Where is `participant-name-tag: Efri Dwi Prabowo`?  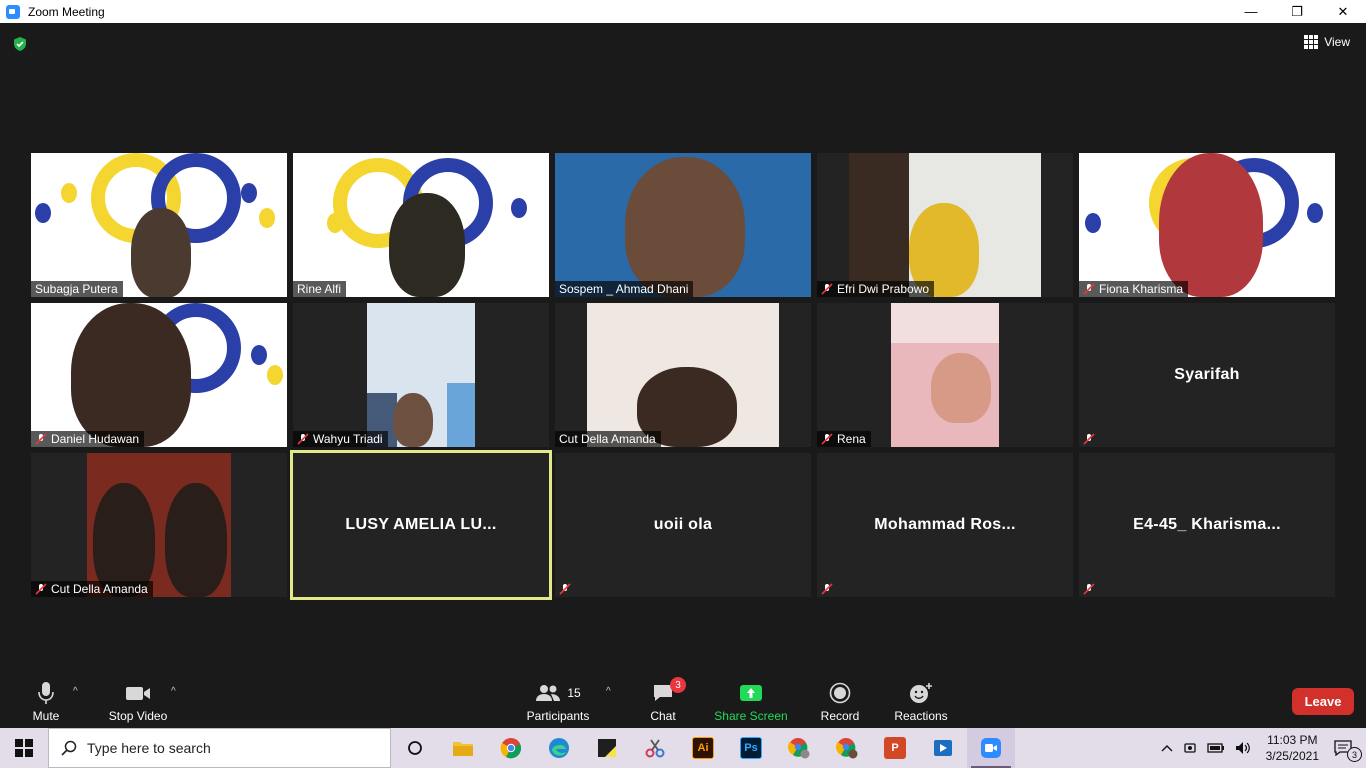 participant-name-tag: Efri Dwi Prabowo is located at coordinates (876, 289).